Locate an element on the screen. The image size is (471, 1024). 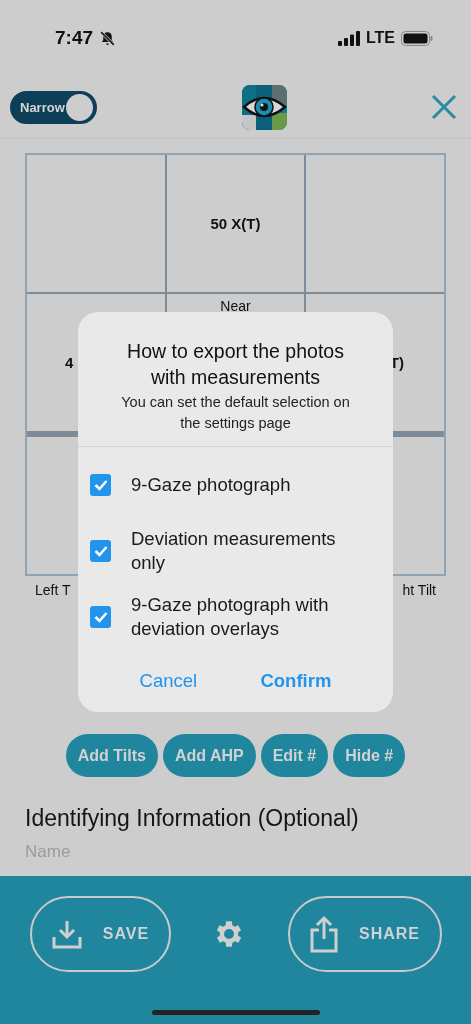
network-label: LTE is located at coordinates (380, 38).